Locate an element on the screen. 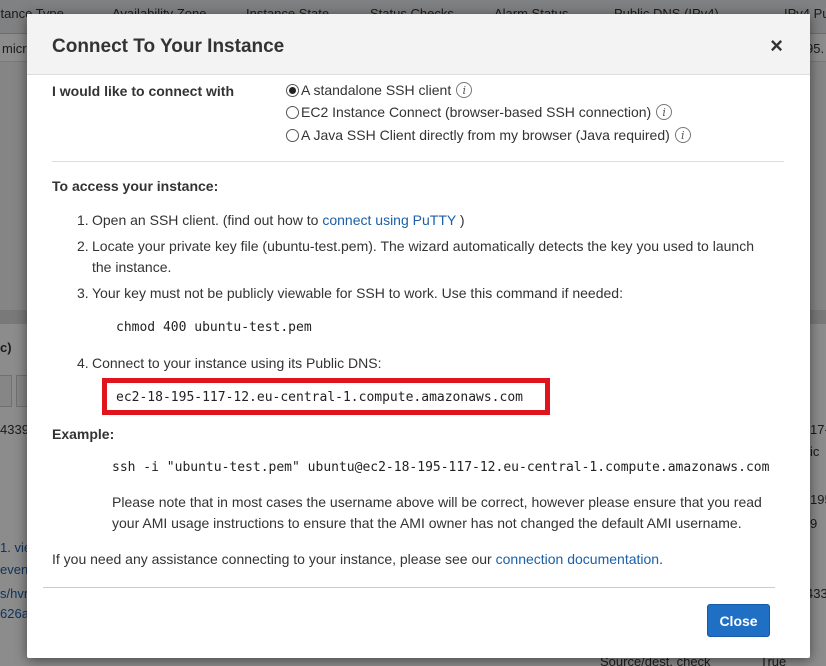 Image resolution: width=826 pixels, height=666 pixels. assist-after: . is located at coordinates (661, 559).